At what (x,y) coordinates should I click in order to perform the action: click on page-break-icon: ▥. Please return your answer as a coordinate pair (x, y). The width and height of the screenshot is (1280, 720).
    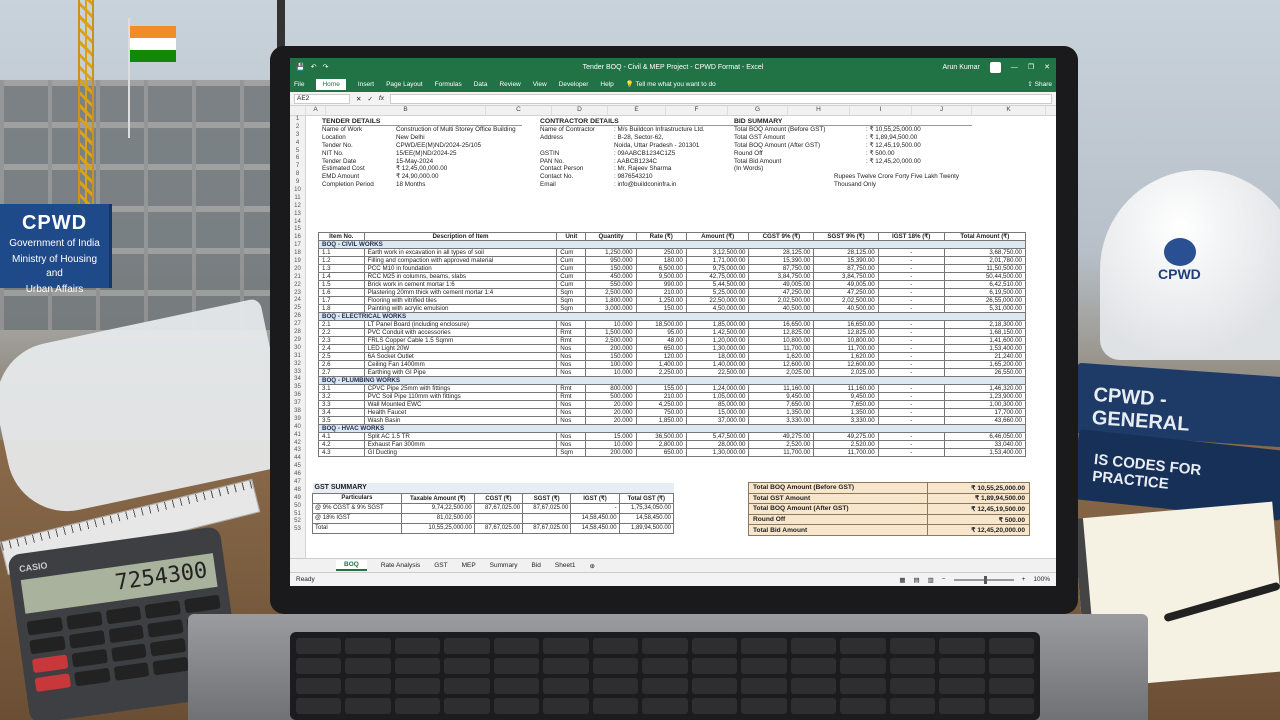
    Looking at the image, I should click on (931, 580).